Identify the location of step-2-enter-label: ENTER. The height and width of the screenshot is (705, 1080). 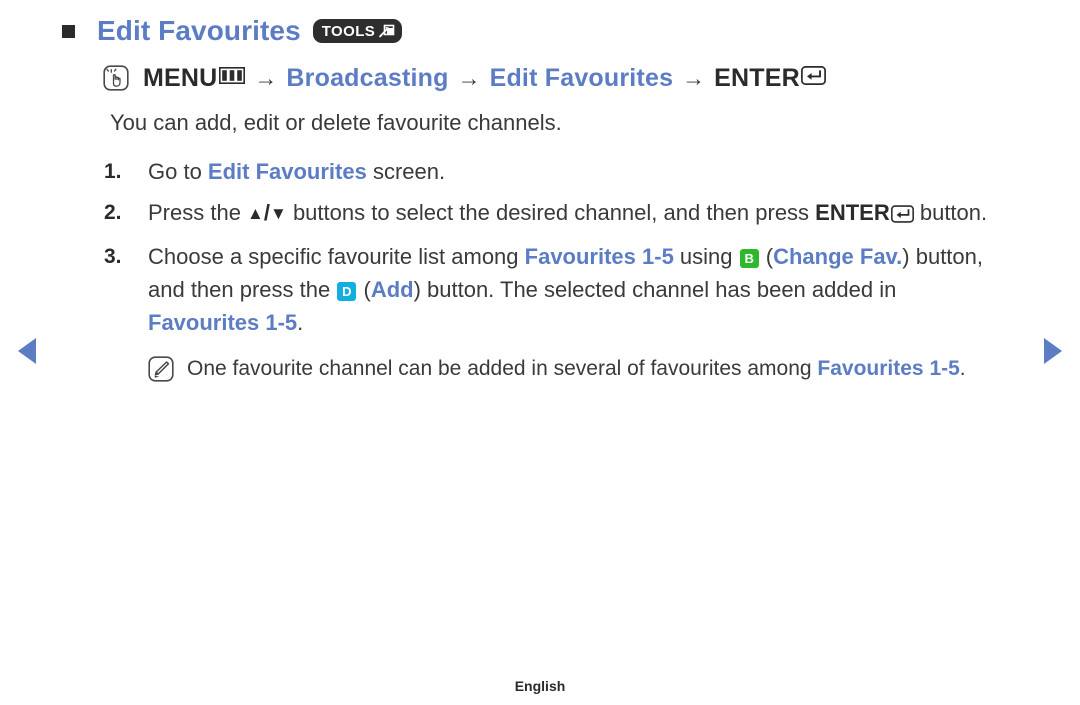
(852, 212).